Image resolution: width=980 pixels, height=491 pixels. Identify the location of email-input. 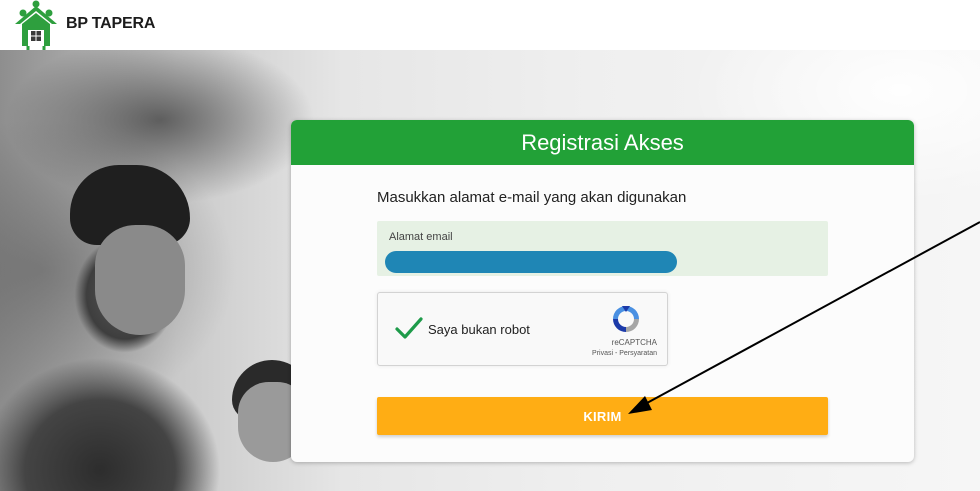
(531, 262).